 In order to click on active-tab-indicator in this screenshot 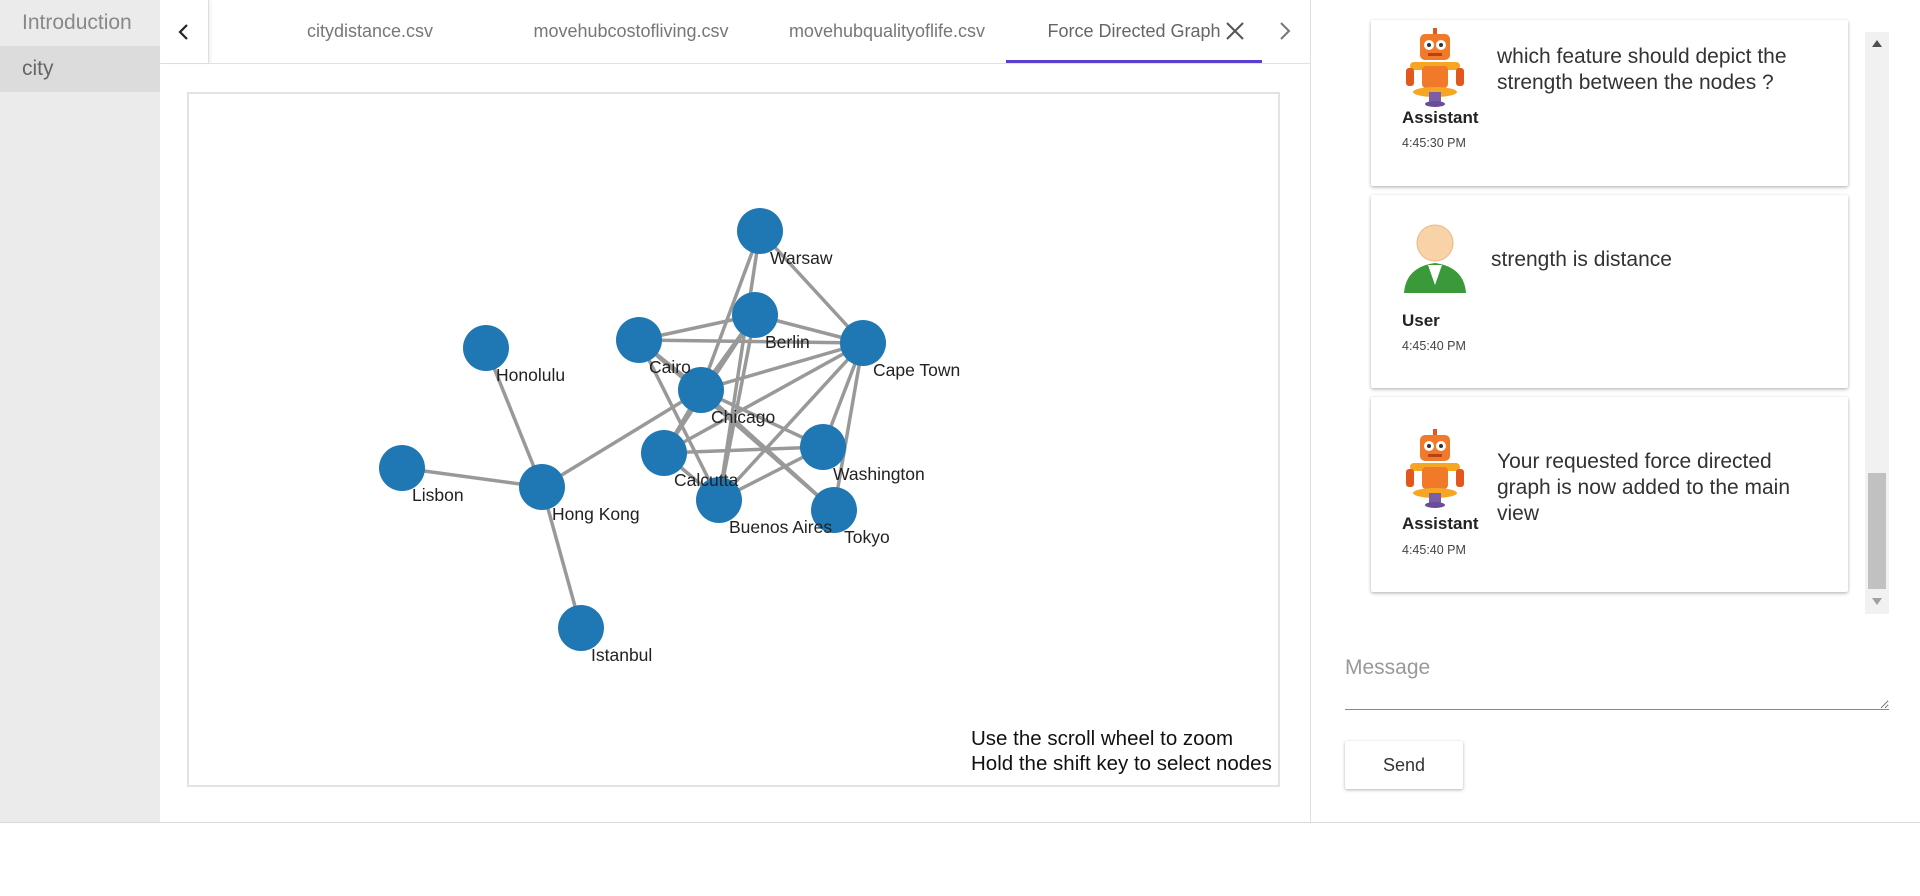, I will do `click(1134, 61)`.